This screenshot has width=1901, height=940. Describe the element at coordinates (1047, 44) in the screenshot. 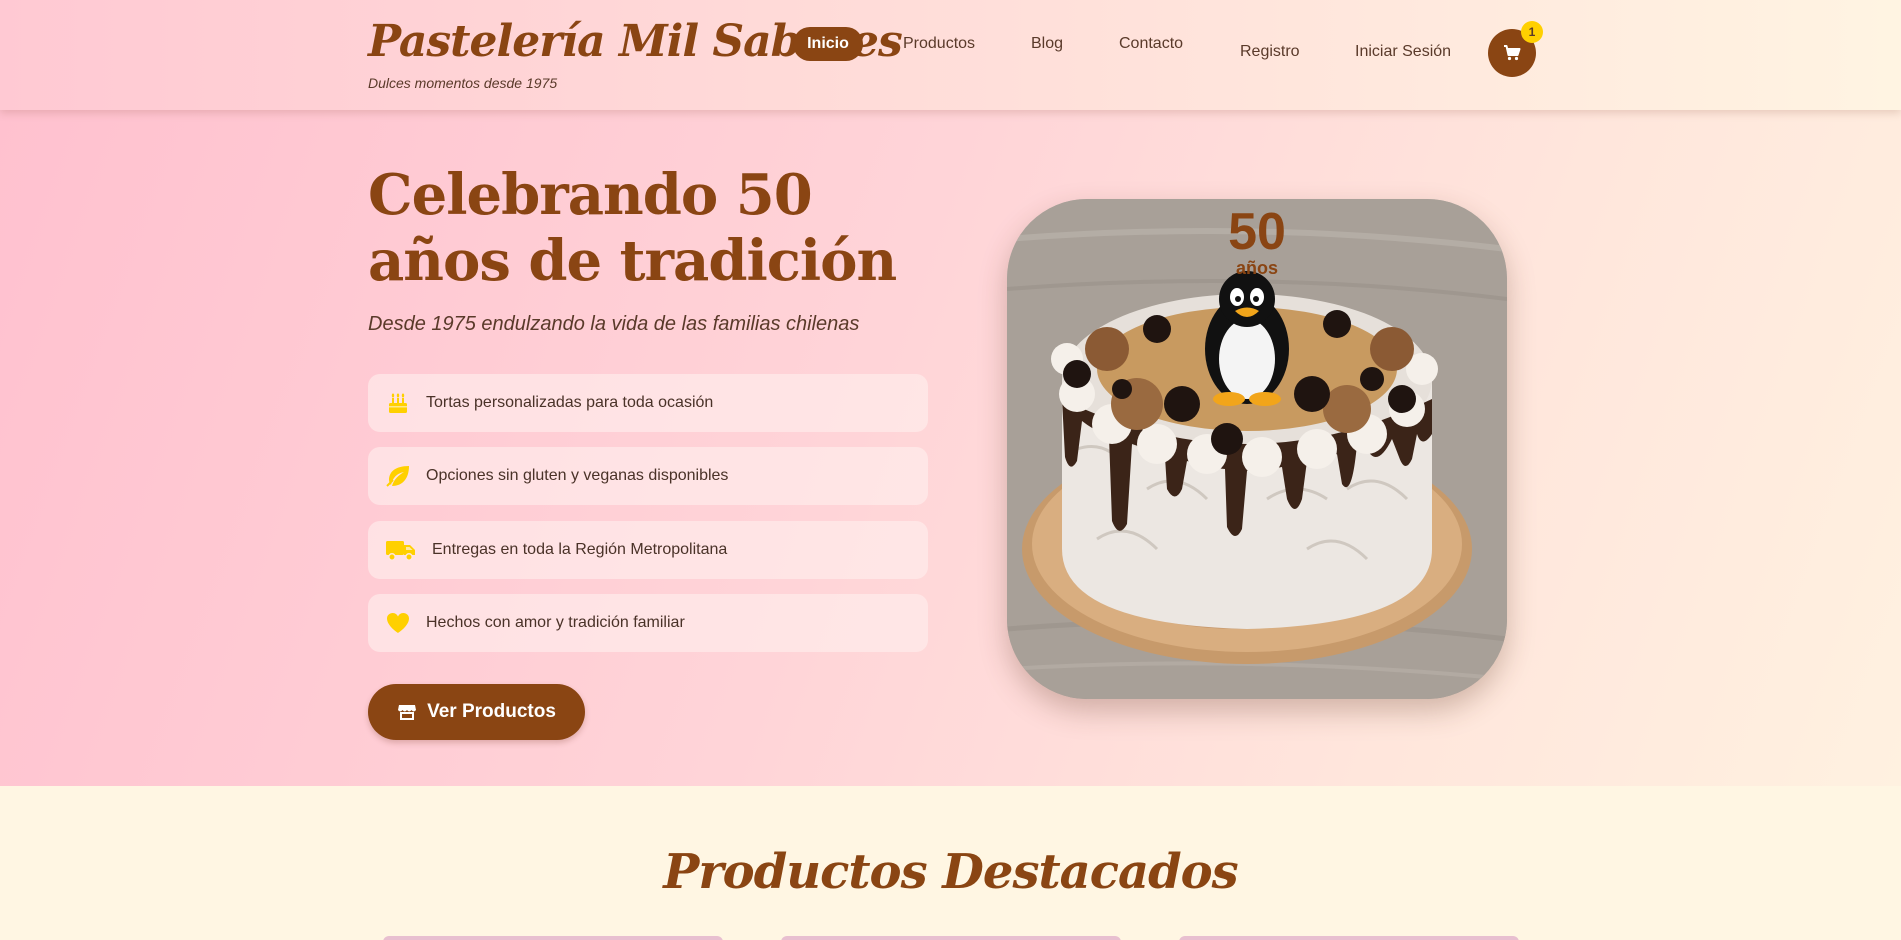

I see `nav-item-blog: Blog` at that location.